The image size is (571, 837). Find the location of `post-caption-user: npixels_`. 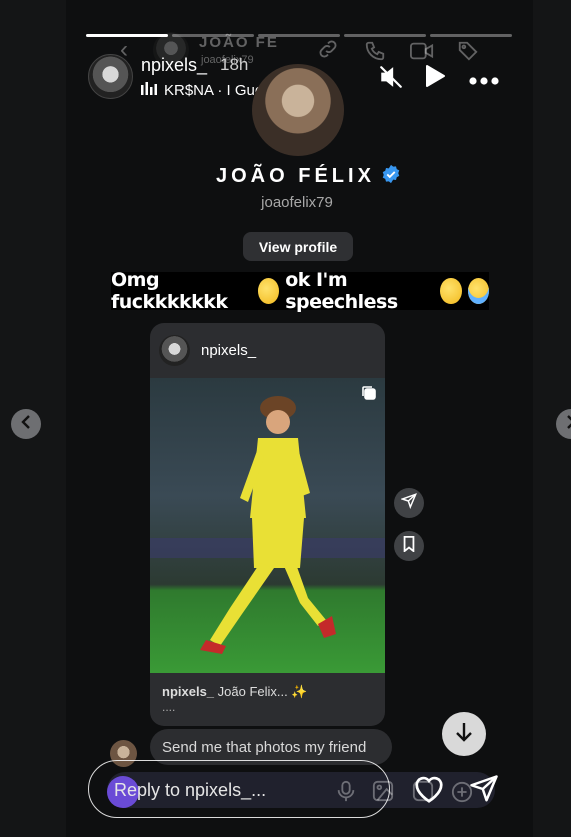

post-caption-user: npixels_ is located at coordinates (188, 691).